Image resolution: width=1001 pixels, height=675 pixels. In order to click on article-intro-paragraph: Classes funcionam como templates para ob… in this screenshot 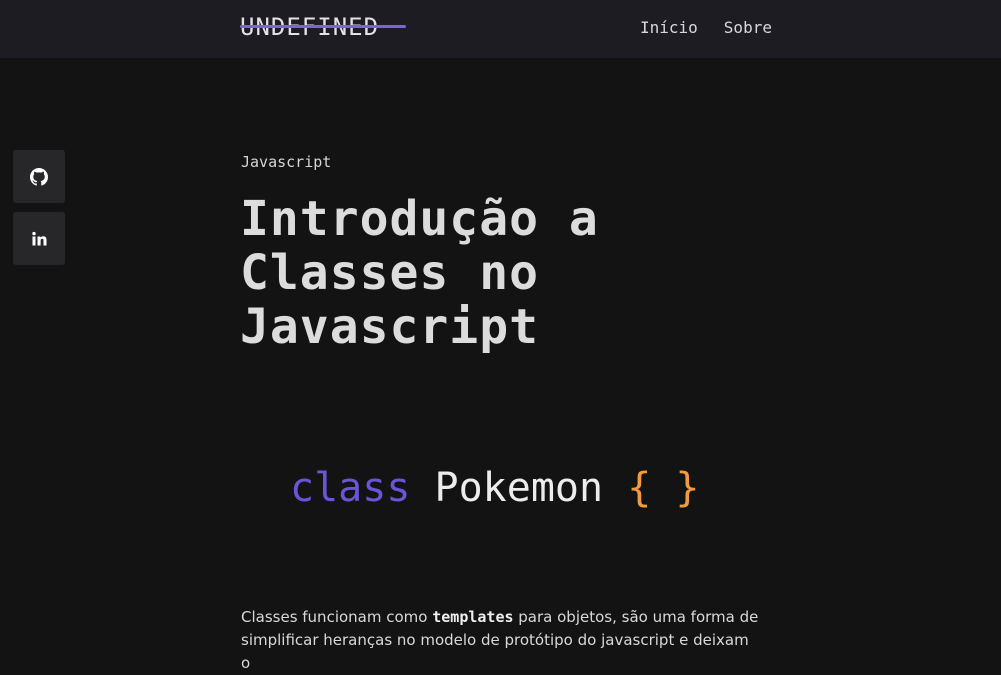, I will do `click(501, 640)`.